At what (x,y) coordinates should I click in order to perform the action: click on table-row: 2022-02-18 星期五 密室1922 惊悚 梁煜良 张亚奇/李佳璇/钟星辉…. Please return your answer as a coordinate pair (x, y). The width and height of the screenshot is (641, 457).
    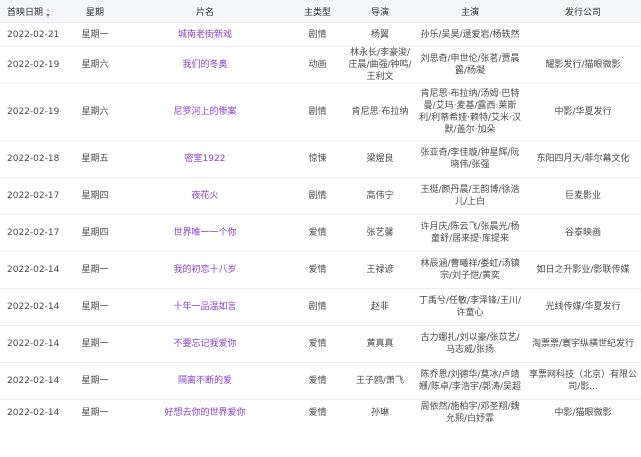
    Looking at the image, I should click on (320, 159).